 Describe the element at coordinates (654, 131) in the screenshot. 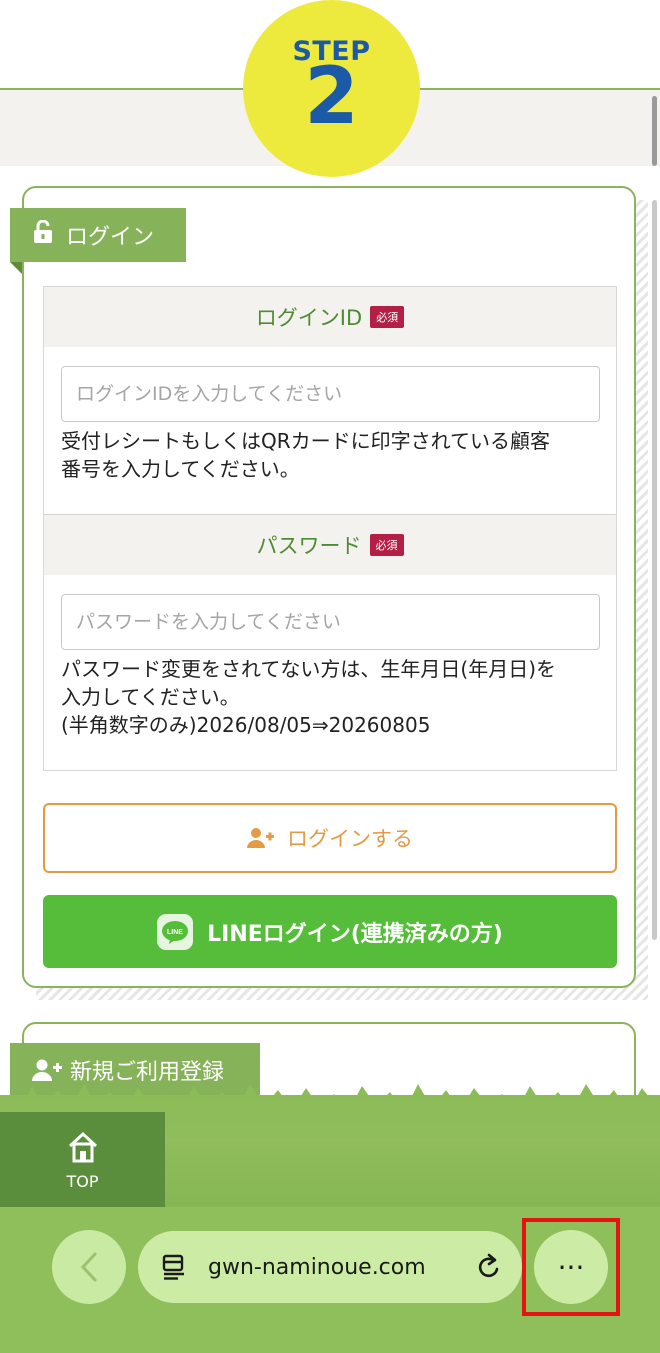

I see `scrollbar-thumb` at that location.